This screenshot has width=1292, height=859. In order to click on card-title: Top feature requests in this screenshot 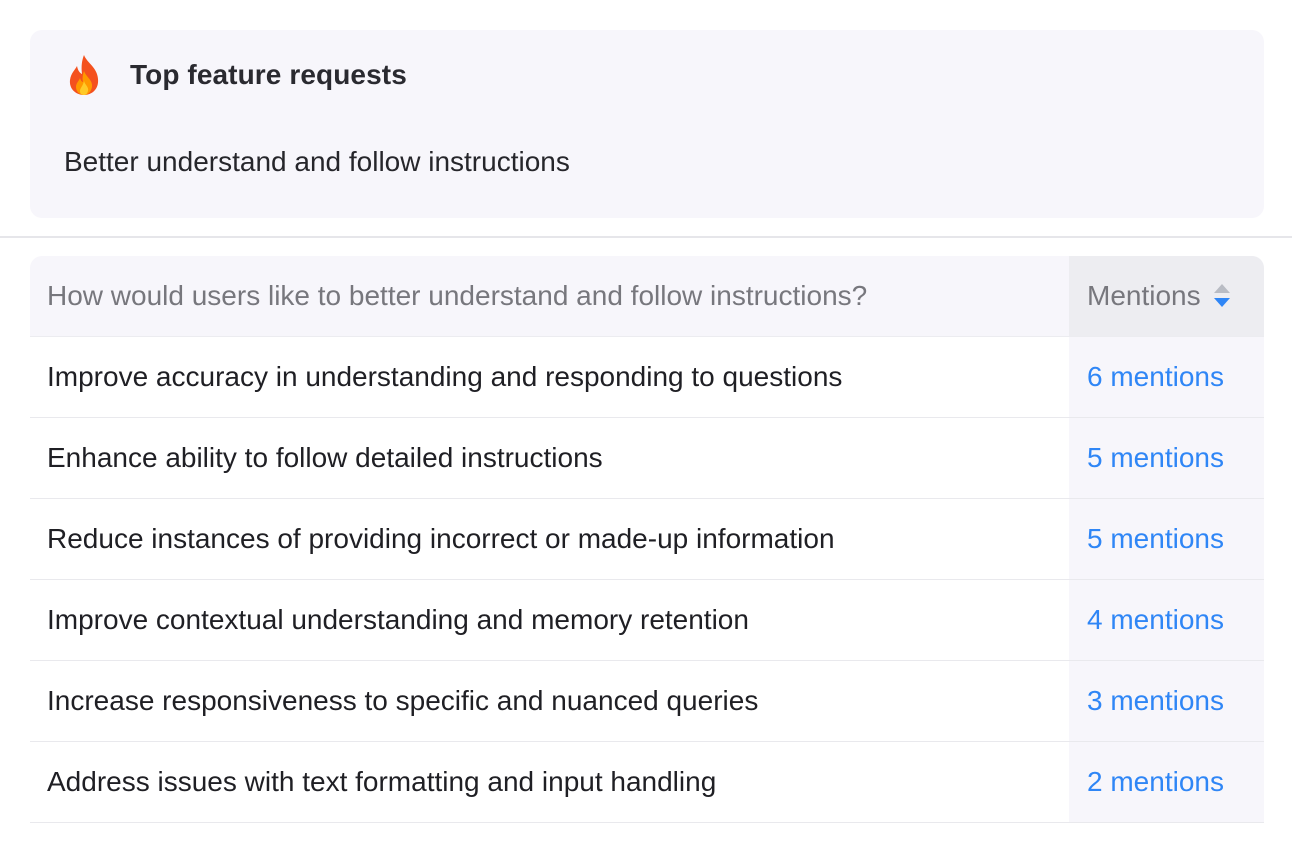, I will do `click(268, 74)`.